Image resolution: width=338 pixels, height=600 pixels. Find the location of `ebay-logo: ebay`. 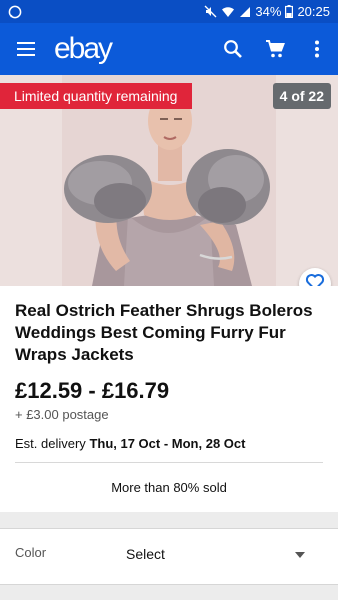

ebay-logo: ebay is located at coordinates (83, 49).